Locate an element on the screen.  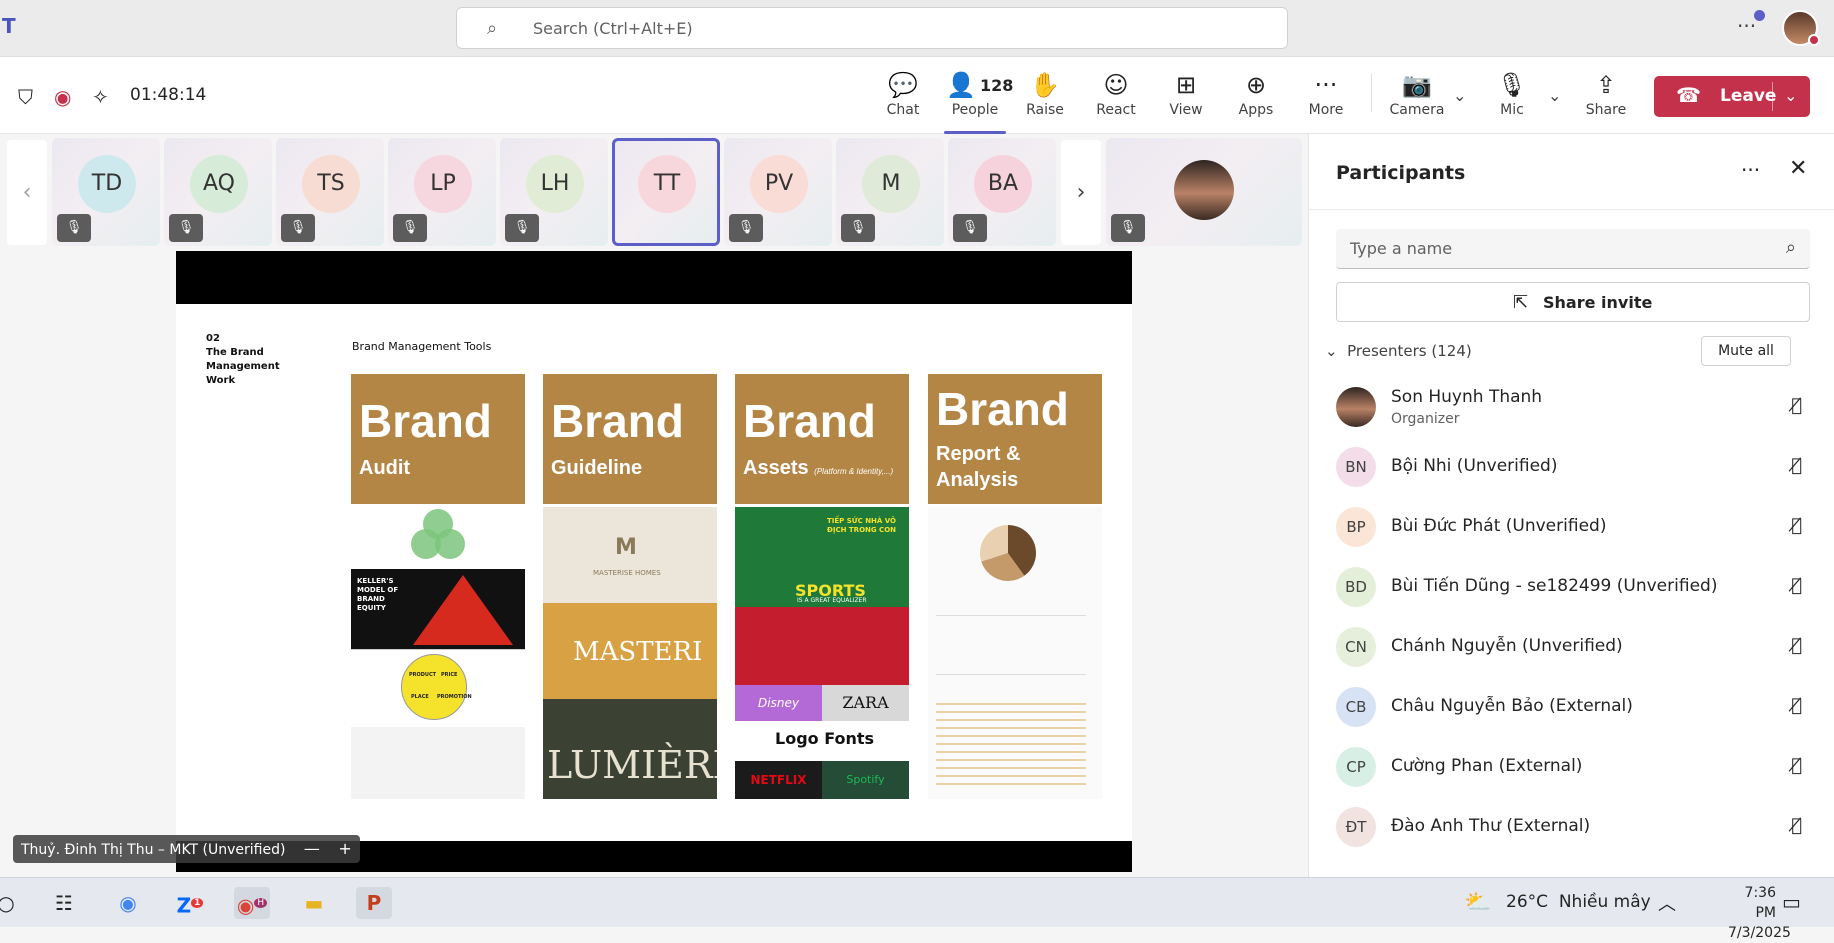
more-button: ··· More is located at coordinates (1326, 99).